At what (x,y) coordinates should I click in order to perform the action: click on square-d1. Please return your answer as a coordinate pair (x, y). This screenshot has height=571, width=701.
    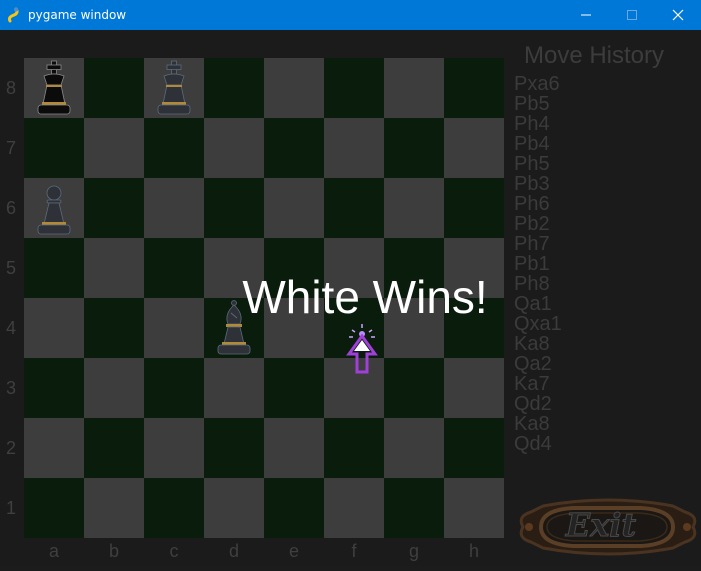
    Looking at the image, I should click on (234, 508).